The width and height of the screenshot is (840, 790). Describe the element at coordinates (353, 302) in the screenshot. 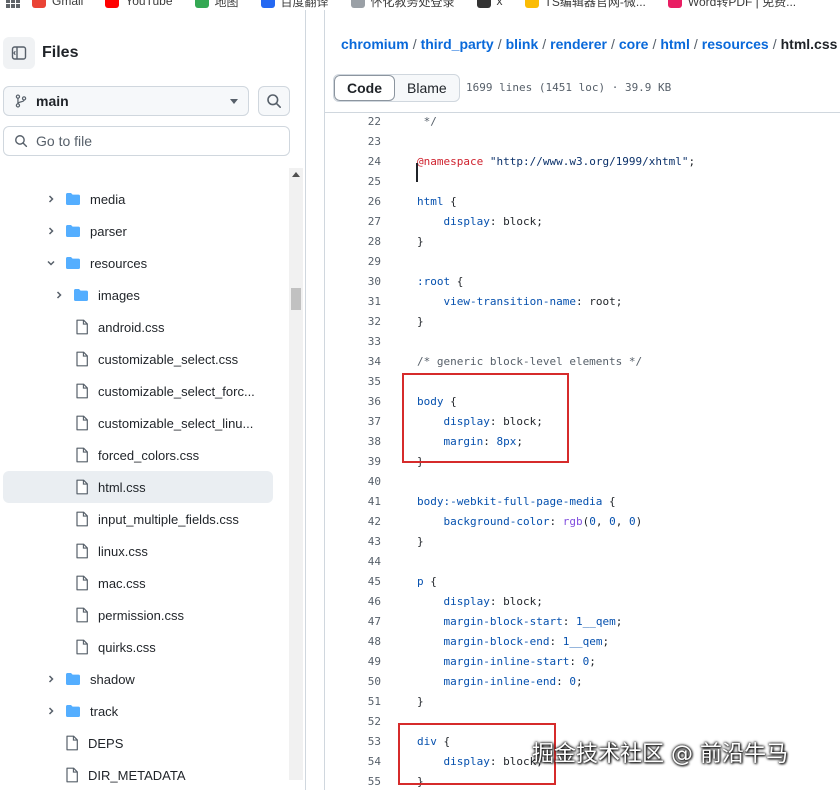

I see `line-number: 31` at that location.